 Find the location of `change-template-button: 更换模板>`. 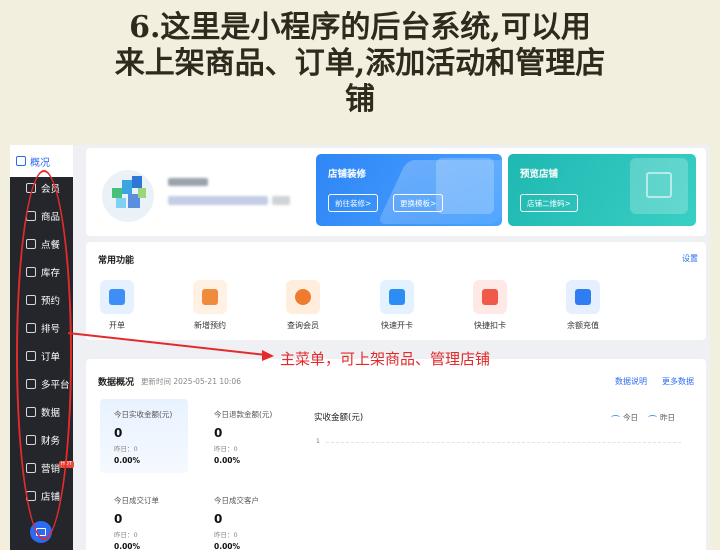

change-template-button: 更换模板> is located at coordinates (418, 203).